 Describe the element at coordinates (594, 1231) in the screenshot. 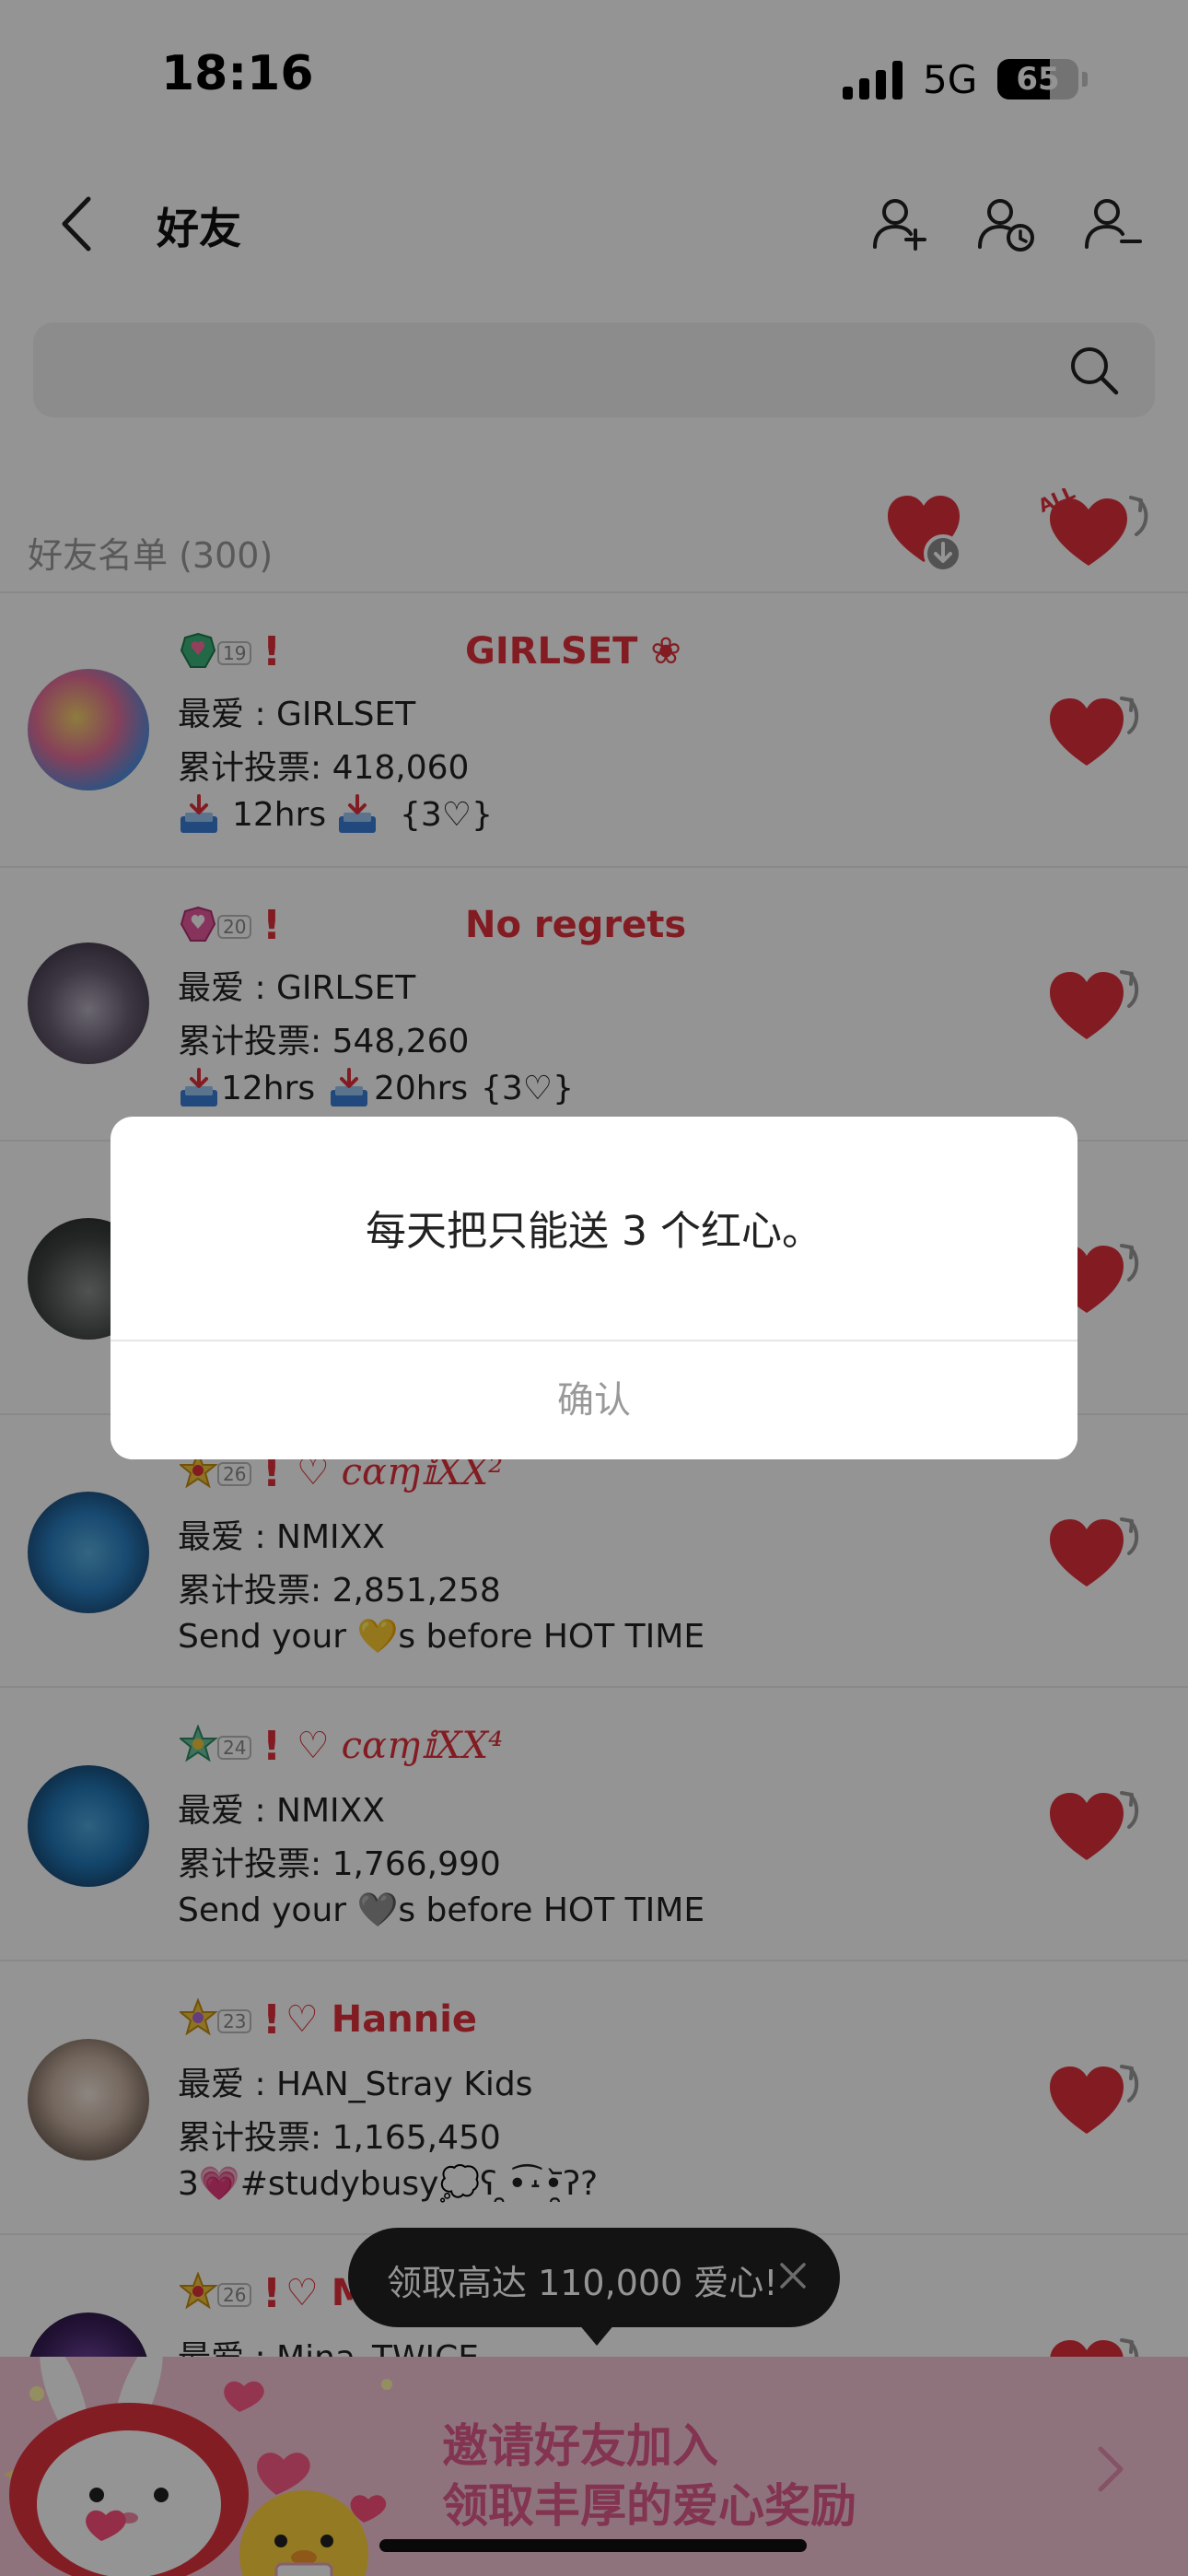

I see `dialog-message: 每天把只能送 3 个红心。` at that location.